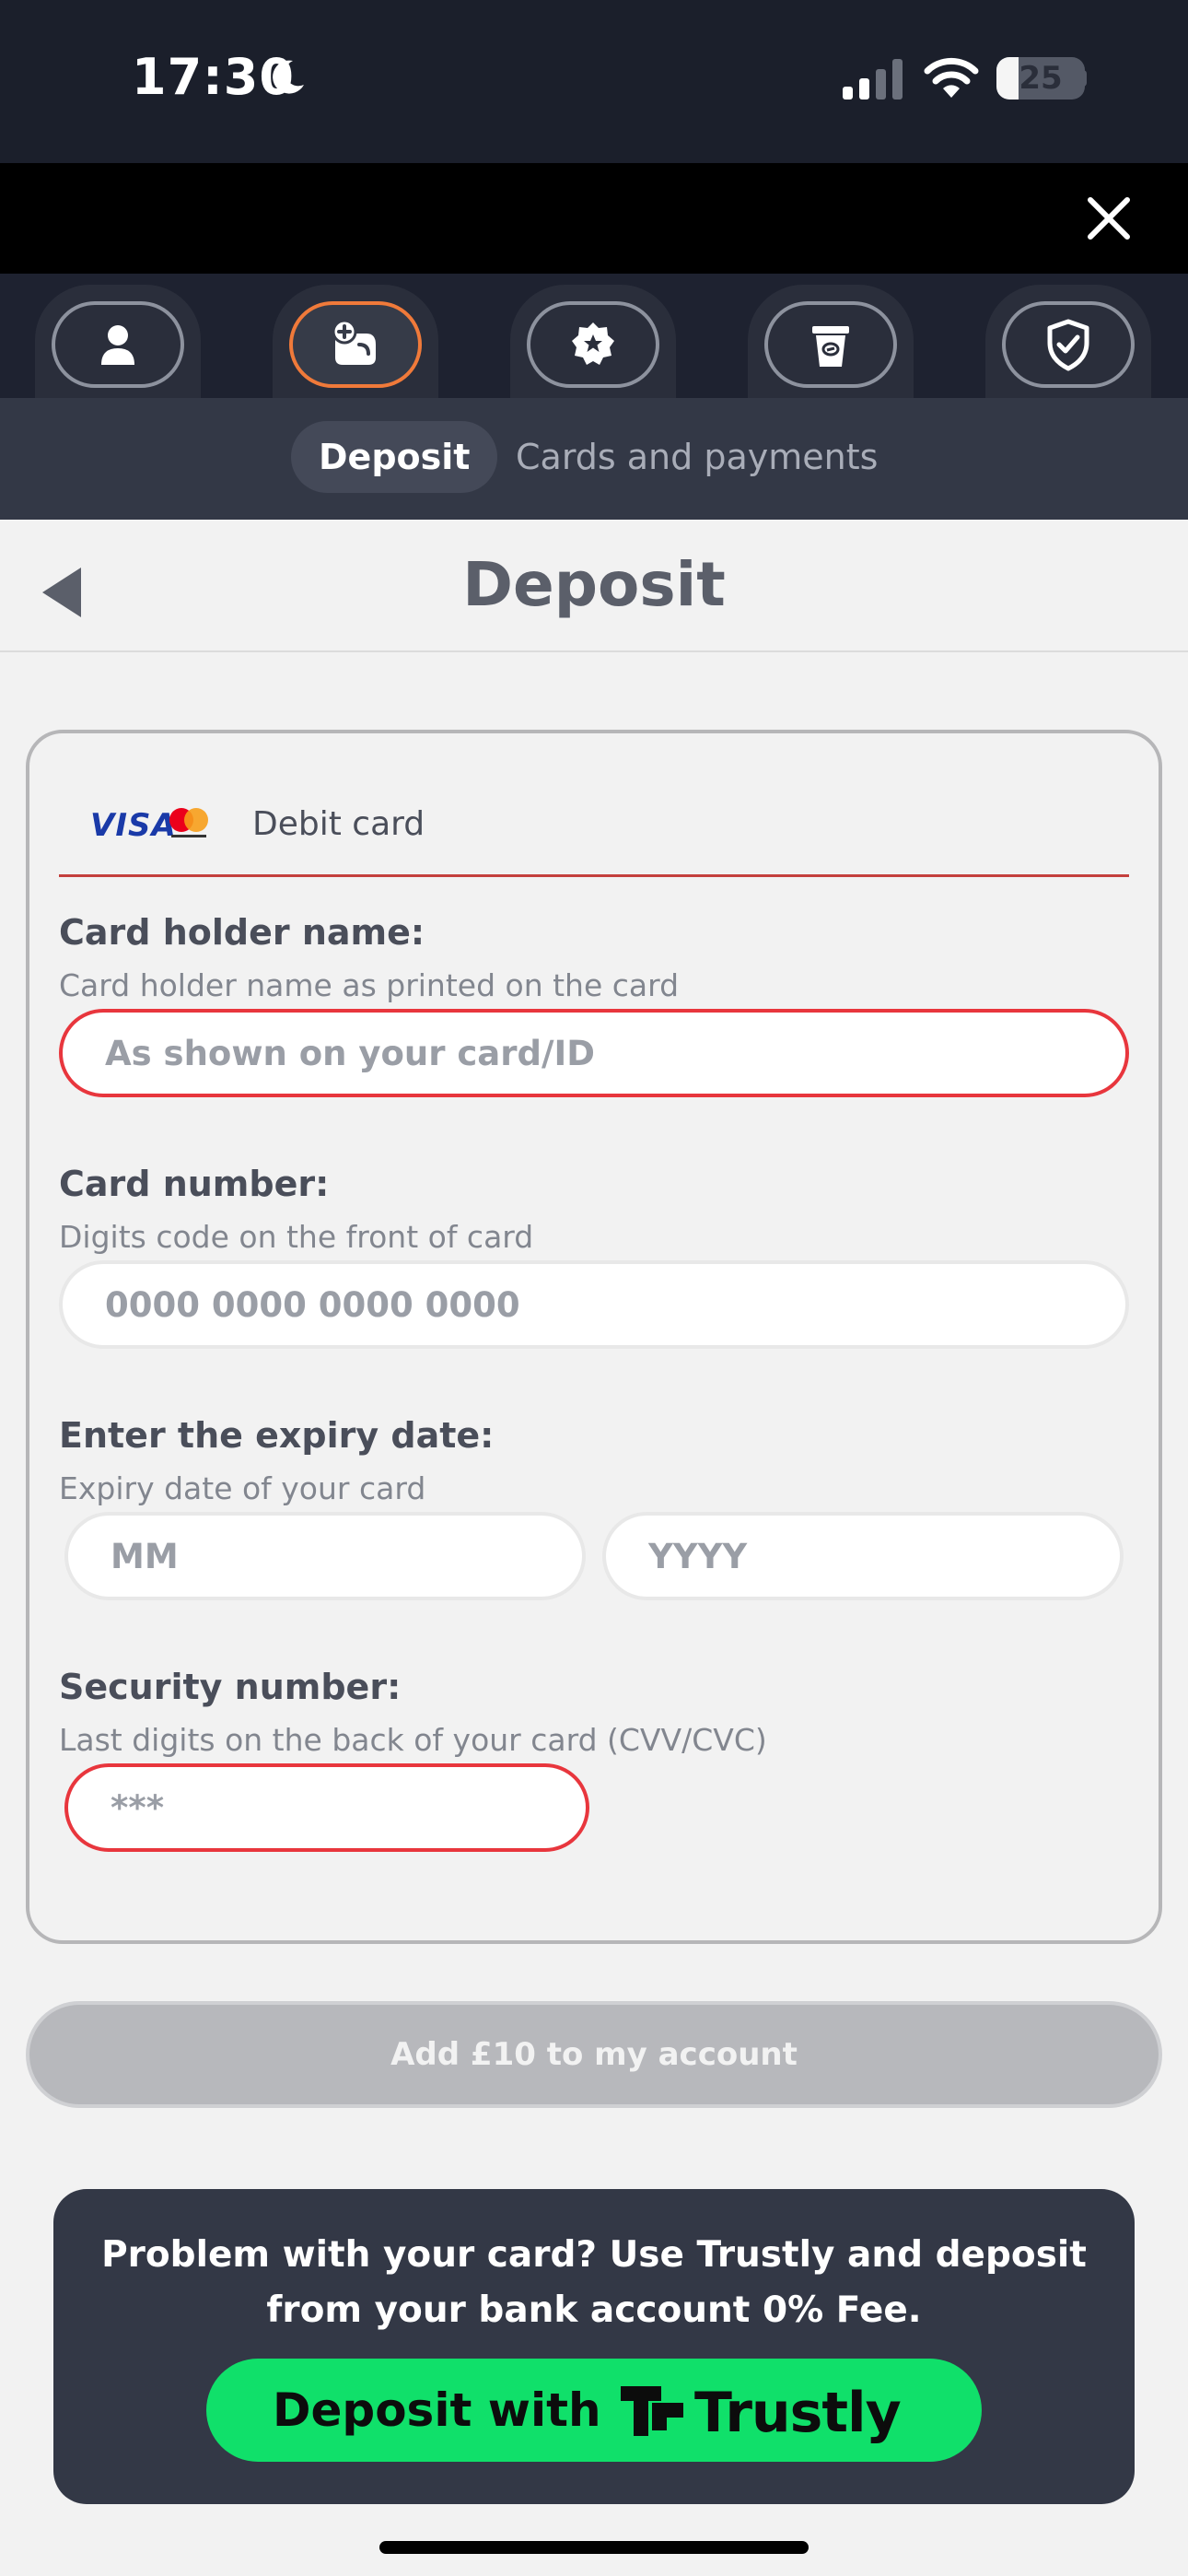 The width and height of the screenshot is (1188, 2576). What do you see at coordinates (696, 457) in the screenshot?
I see `tab-cards-and-payments: Cards and payments` at bounding box center [696, 457].